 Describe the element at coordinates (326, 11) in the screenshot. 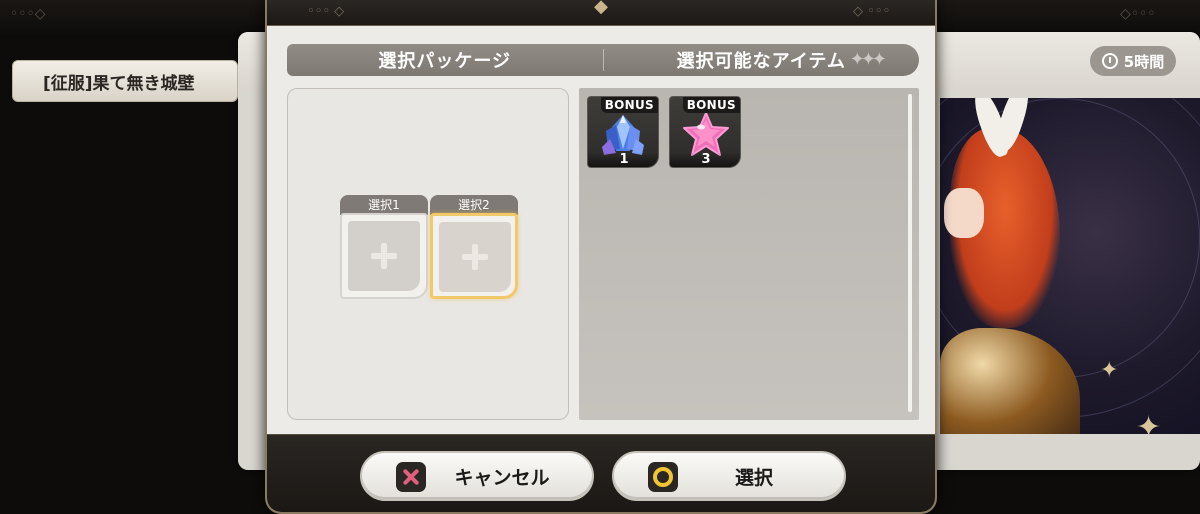

I see `ornament-icon: ◦◦◦ ◇` at that location.